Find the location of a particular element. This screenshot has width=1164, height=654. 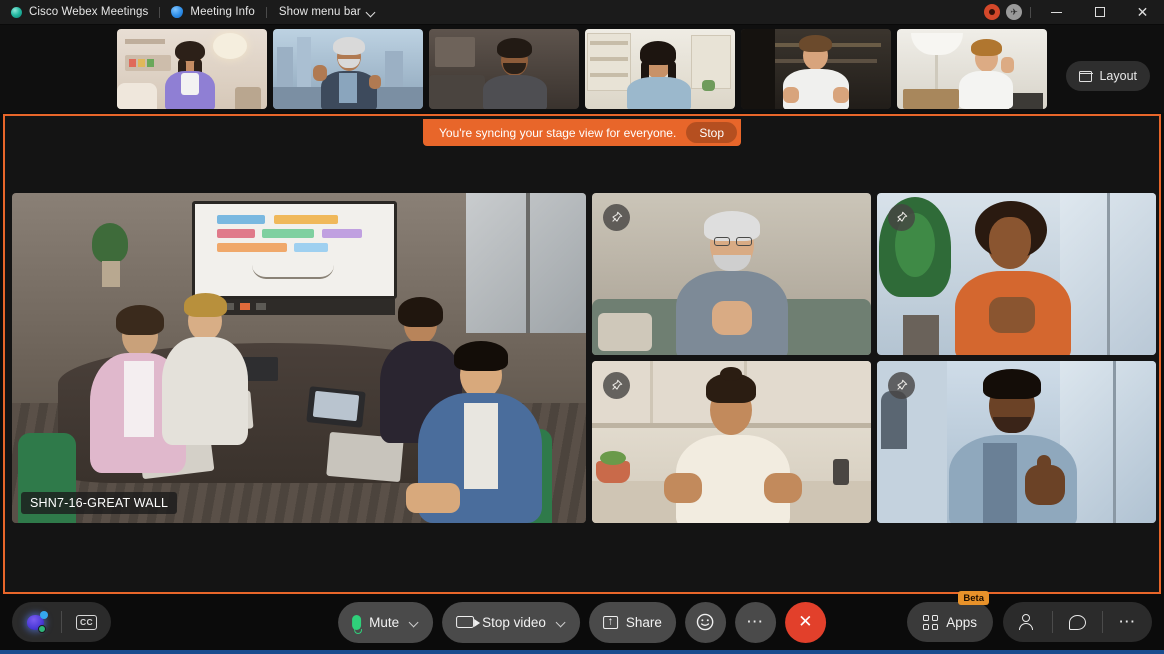

apps-button: Beta Apps is located at coordinates (950, 616).